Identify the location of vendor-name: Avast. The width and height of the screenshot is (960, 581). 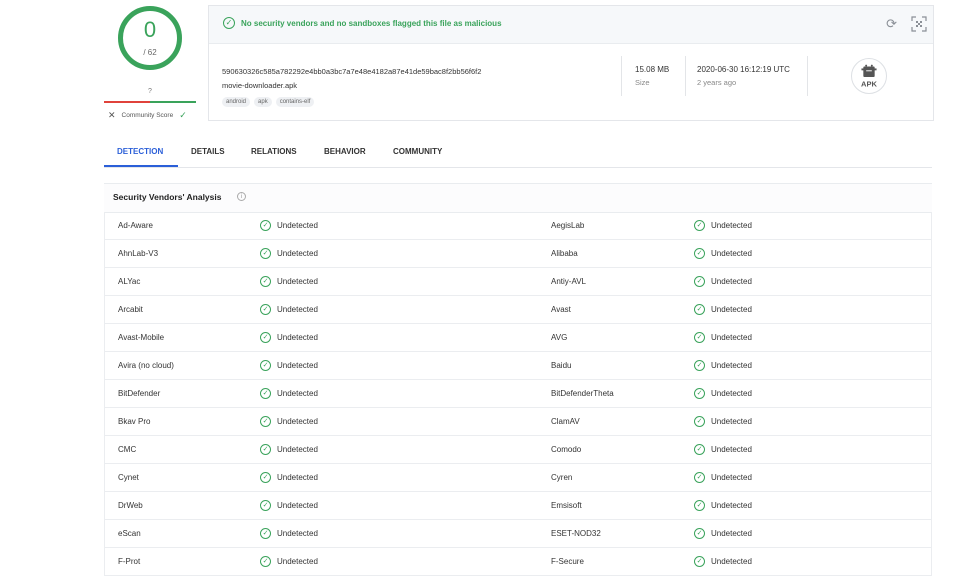
(561, 309).